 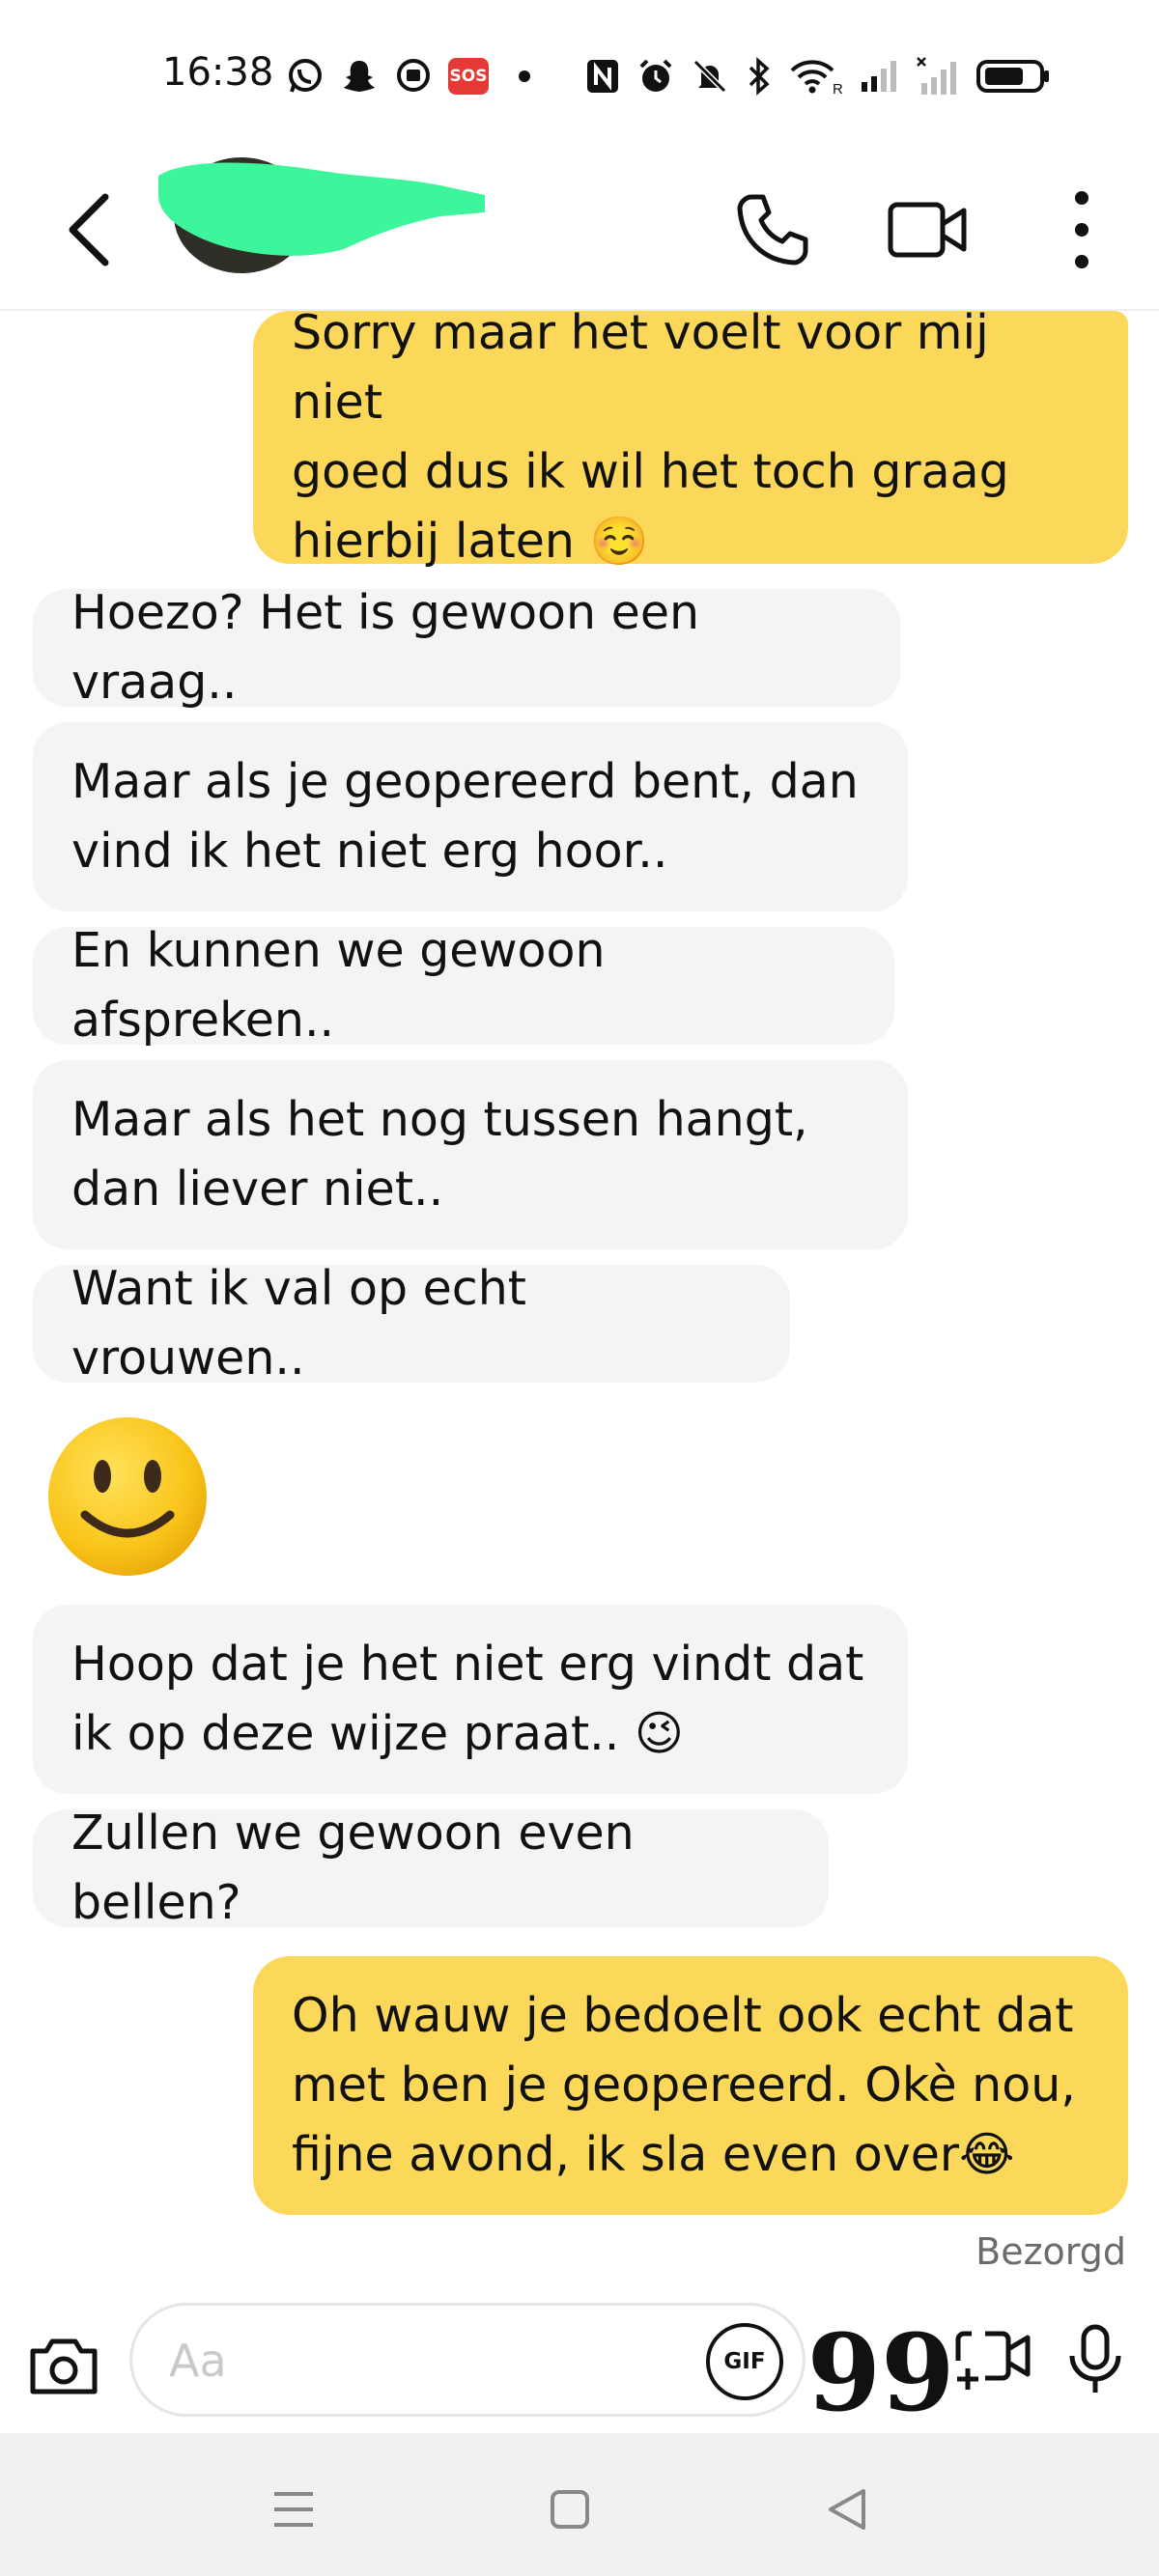 I want to click on microphone-icon, so click(x=1095, y=2359).